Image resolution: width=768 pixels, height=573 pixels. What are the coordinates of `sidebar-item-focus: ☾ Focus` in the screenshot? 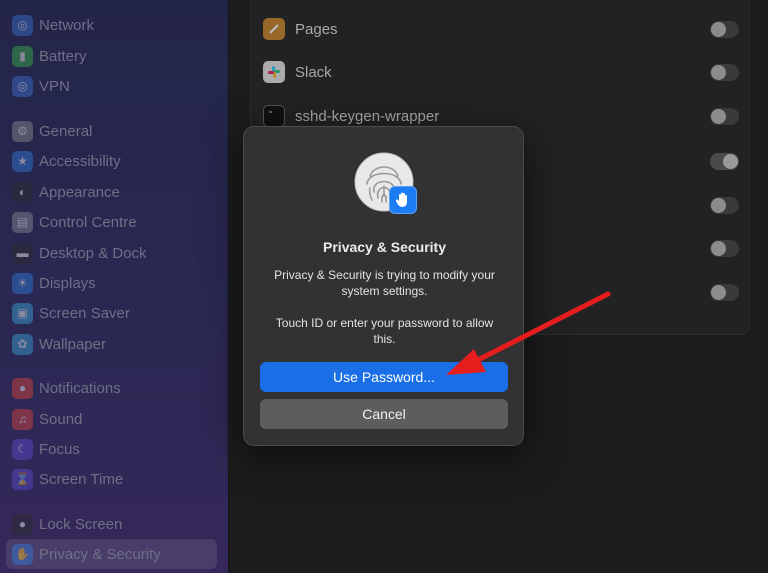 It's located at (111, 449).